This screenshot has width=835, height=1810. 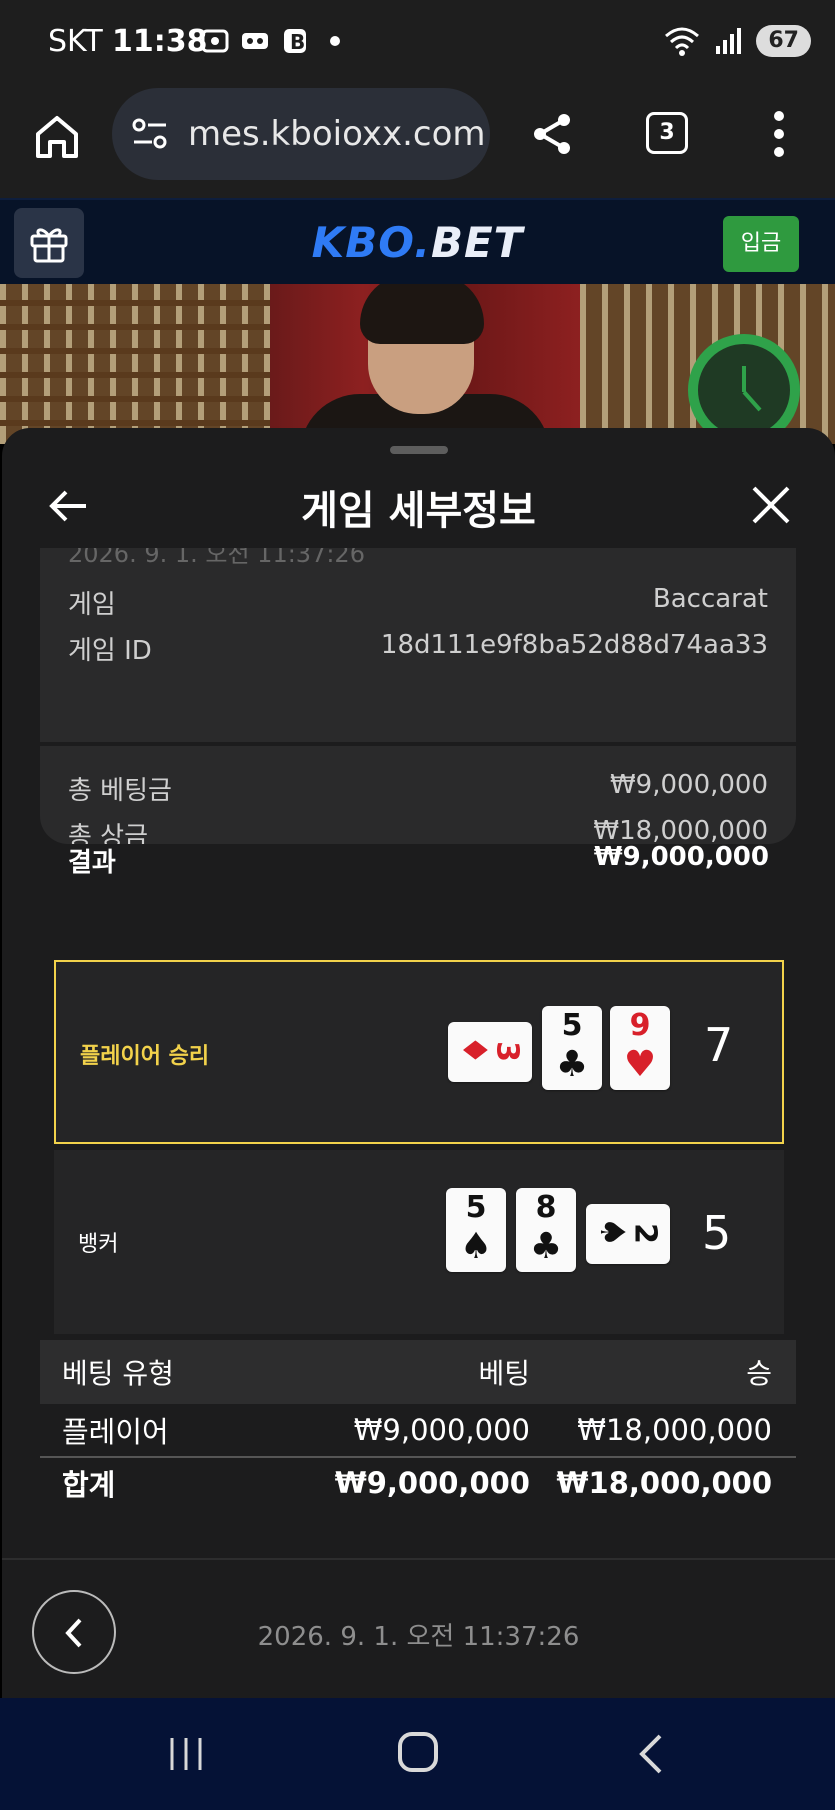 I want to click on clock: 11:38, so click(x=160, y=41).